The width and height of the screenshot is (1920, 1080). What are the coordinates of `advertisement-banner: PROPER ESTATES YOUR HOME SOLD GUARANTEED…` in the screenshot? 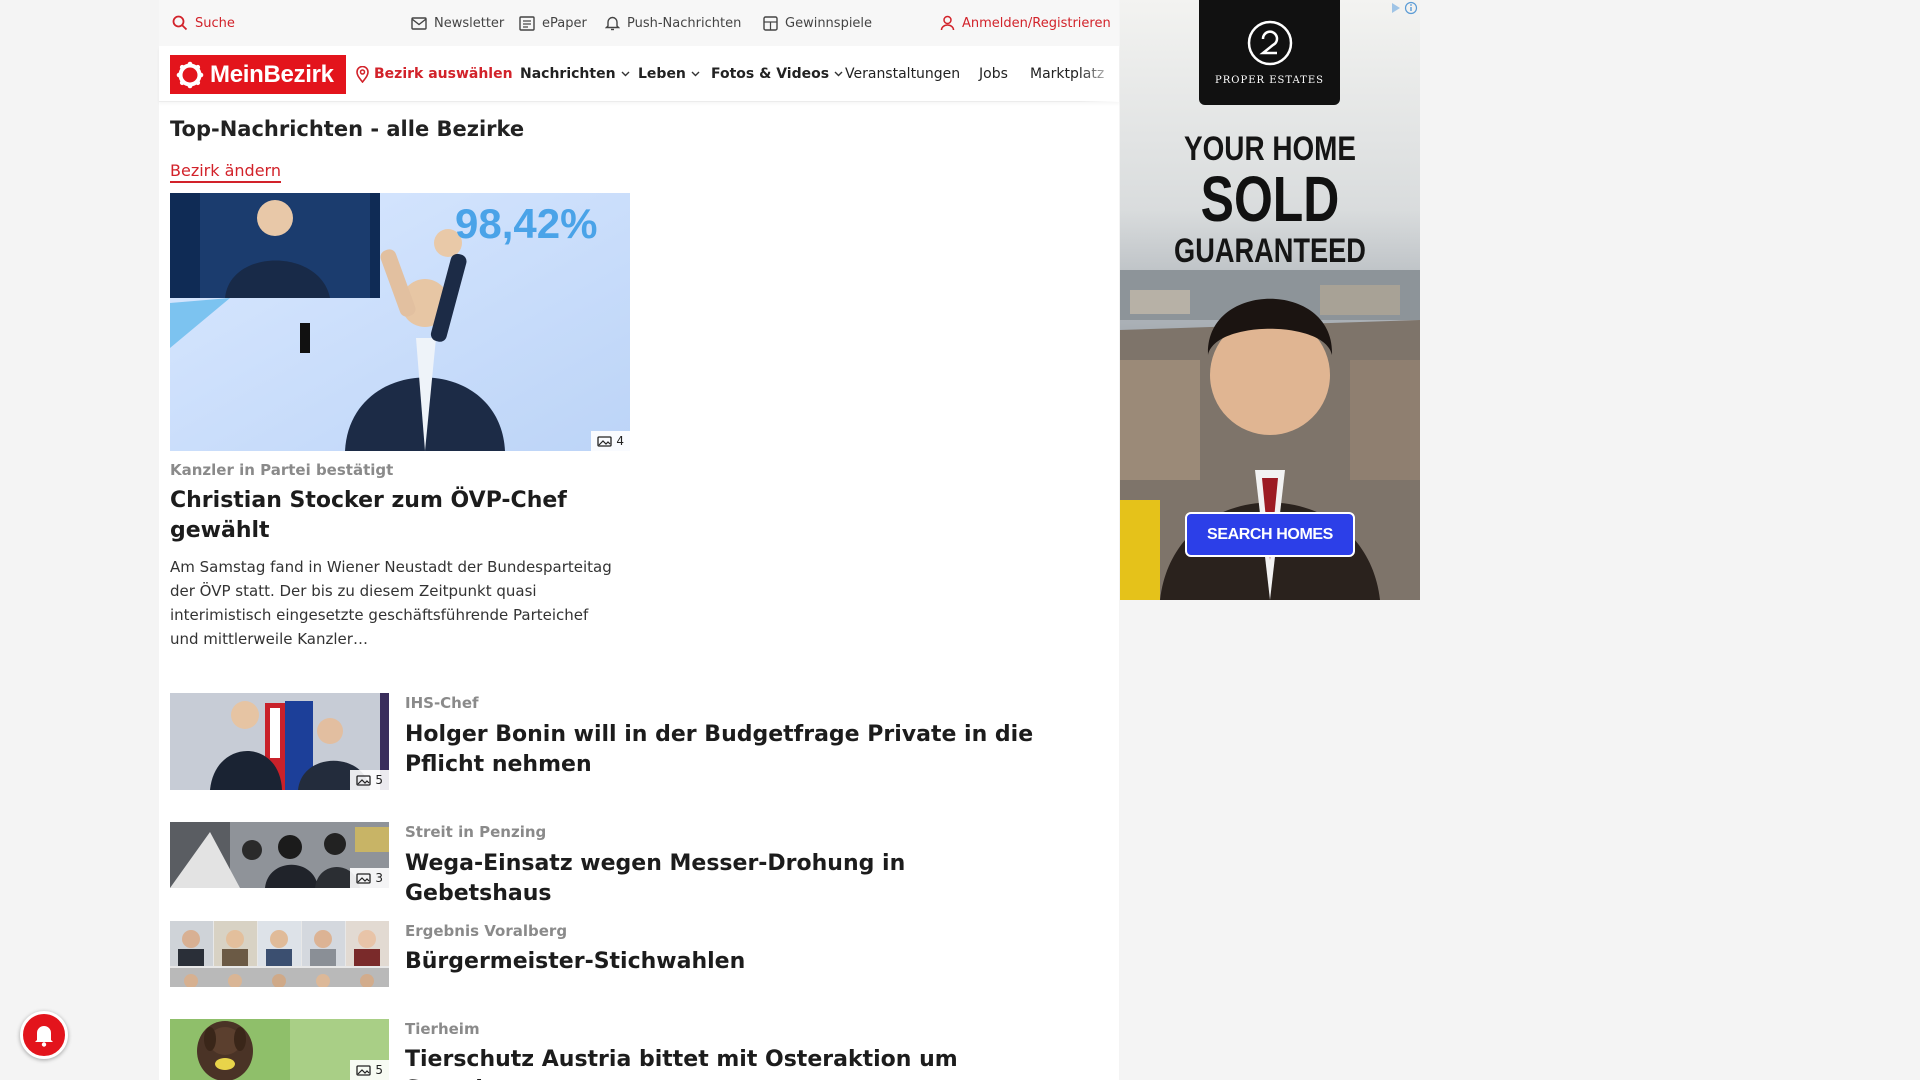 It's located at (1270, 300).